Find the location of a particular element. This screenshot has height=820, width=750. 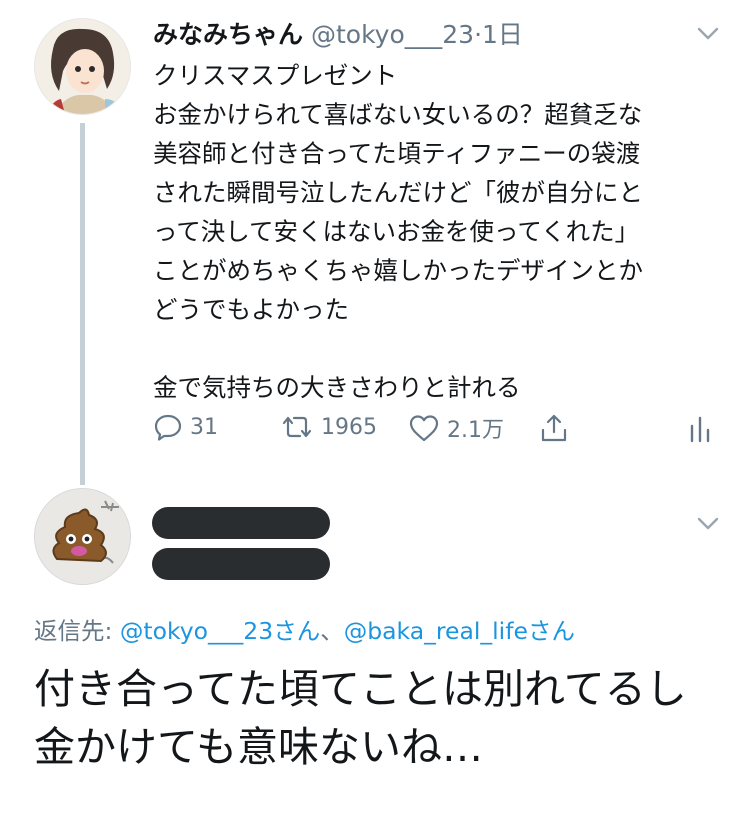

analytics-button is located at coordinates (700, 428).